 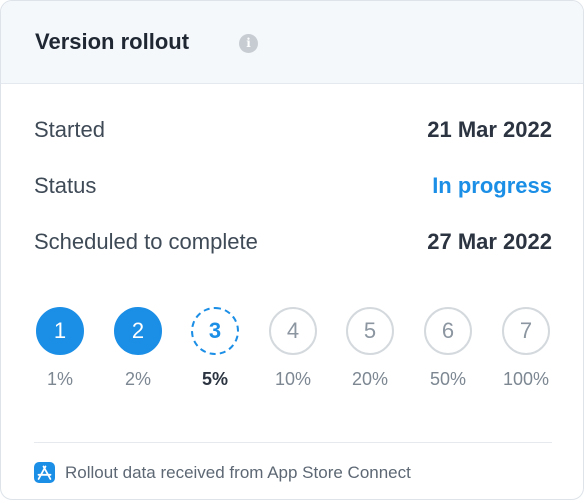 What do you see at coordinates (293, 186) in the screenshot?
I see `status-row: Status In progress` at bounding box center [293, 186].